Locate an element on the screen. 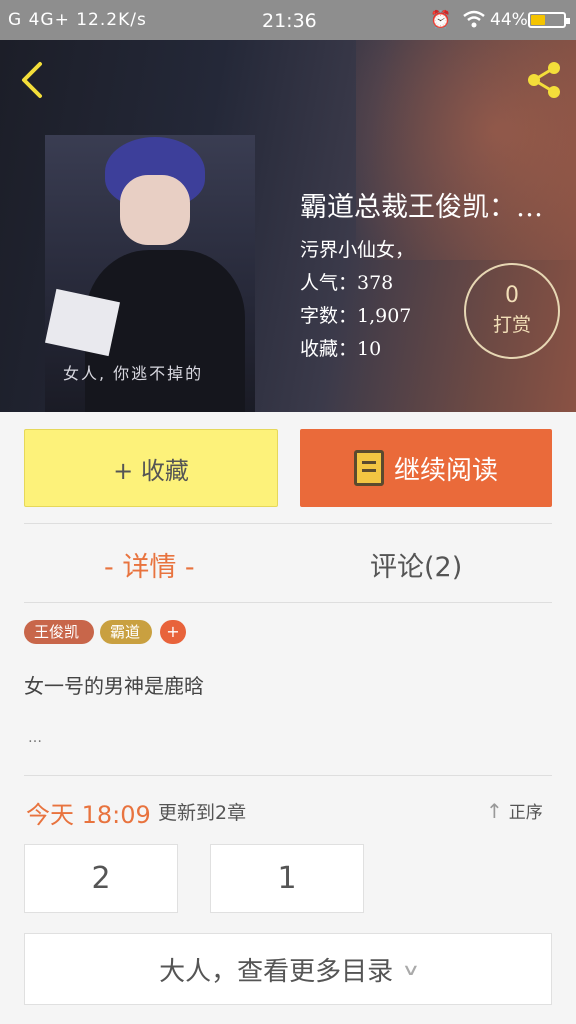 The width and height of the screenshot is (576, 1024). tag-chip: 王俊凯 is located at coordinates (59, 632).